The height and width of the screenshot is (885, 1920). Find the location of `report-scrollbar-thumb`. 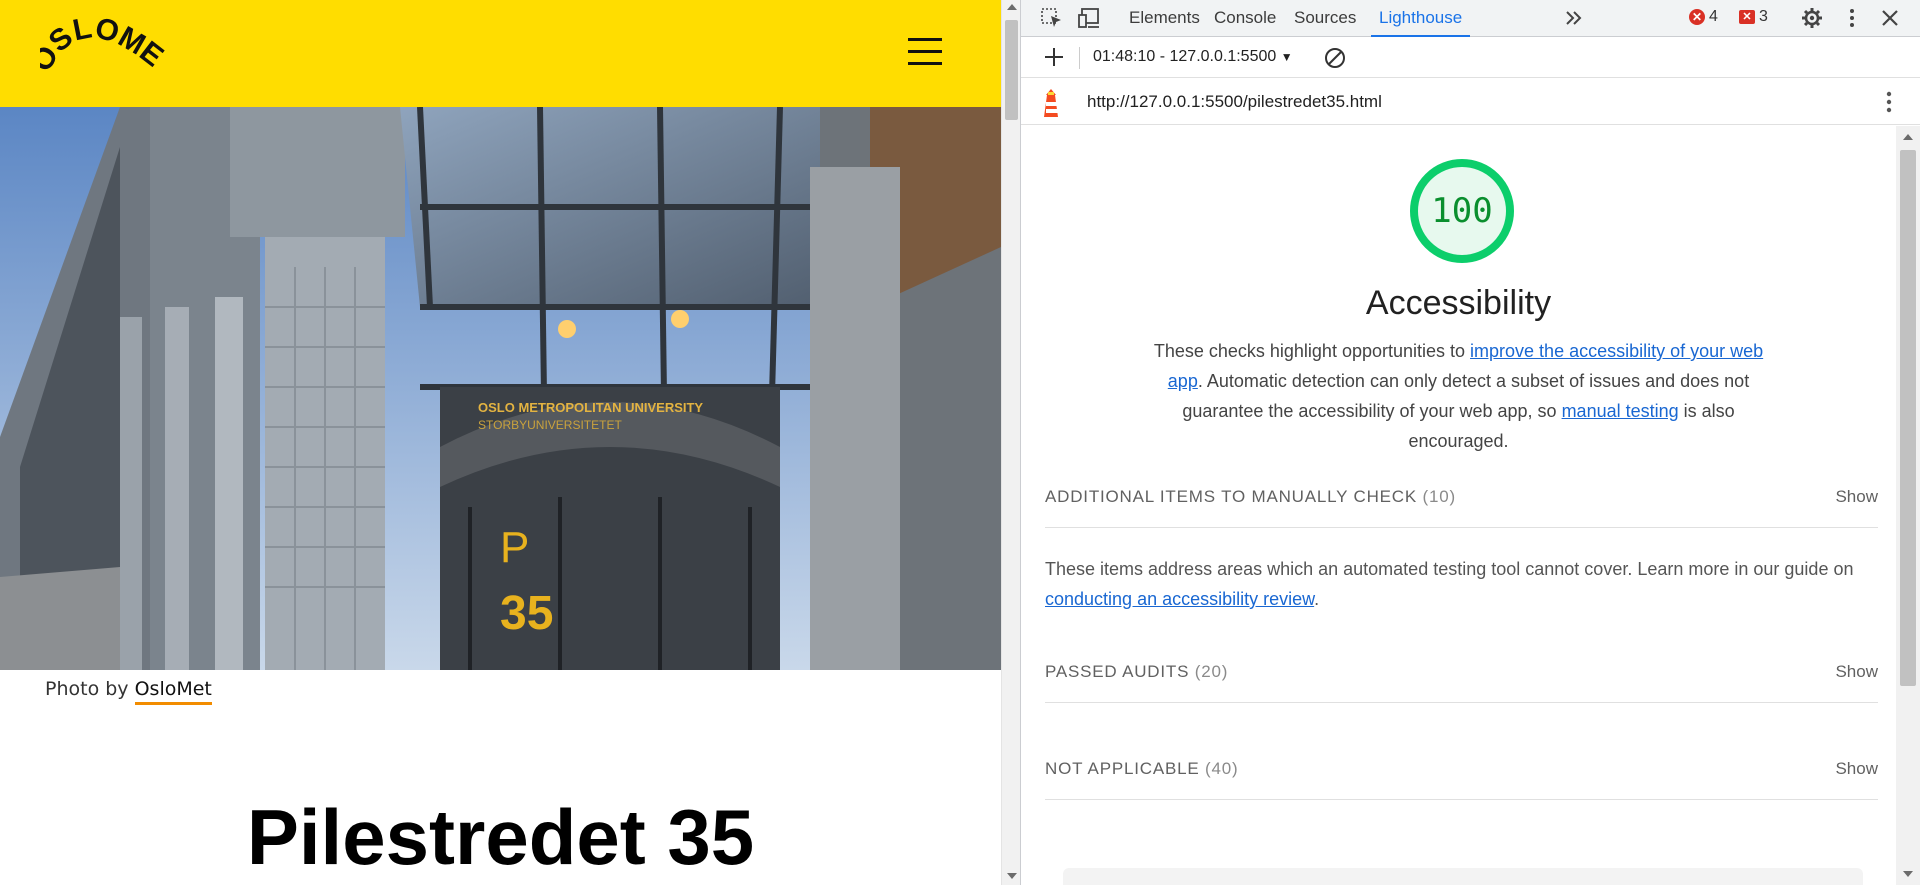

report-scrollbar-thumb is located at coordinates (1908, 418).